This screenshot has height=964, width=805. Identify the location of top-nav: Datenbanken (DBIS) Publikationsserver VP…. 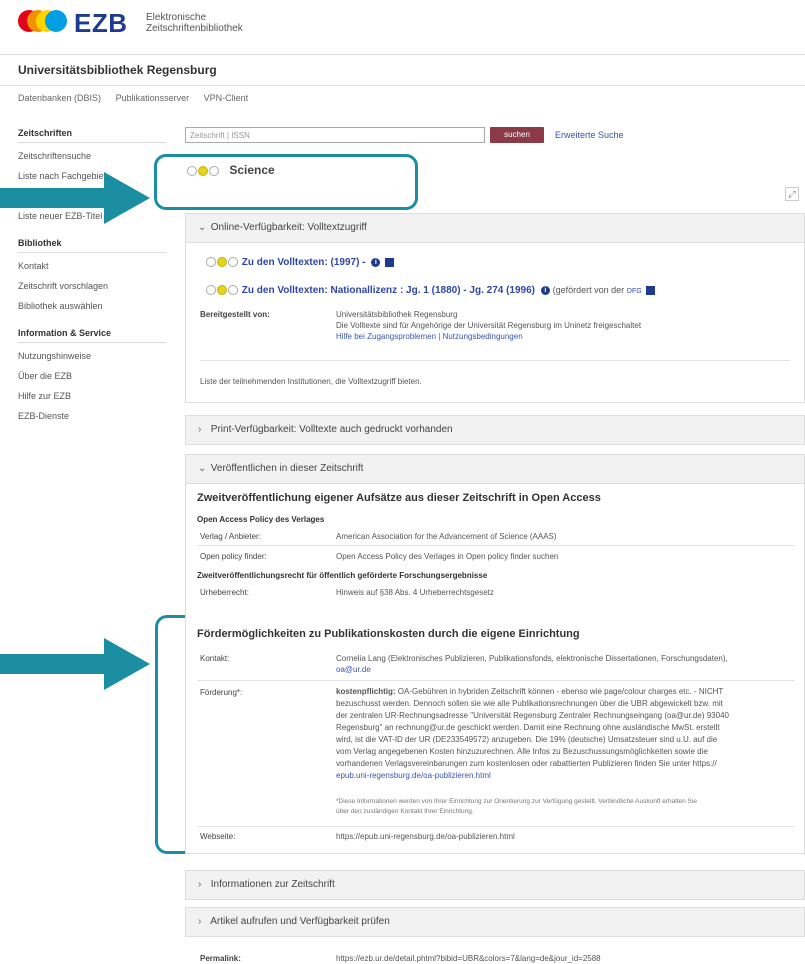
(139, 98).